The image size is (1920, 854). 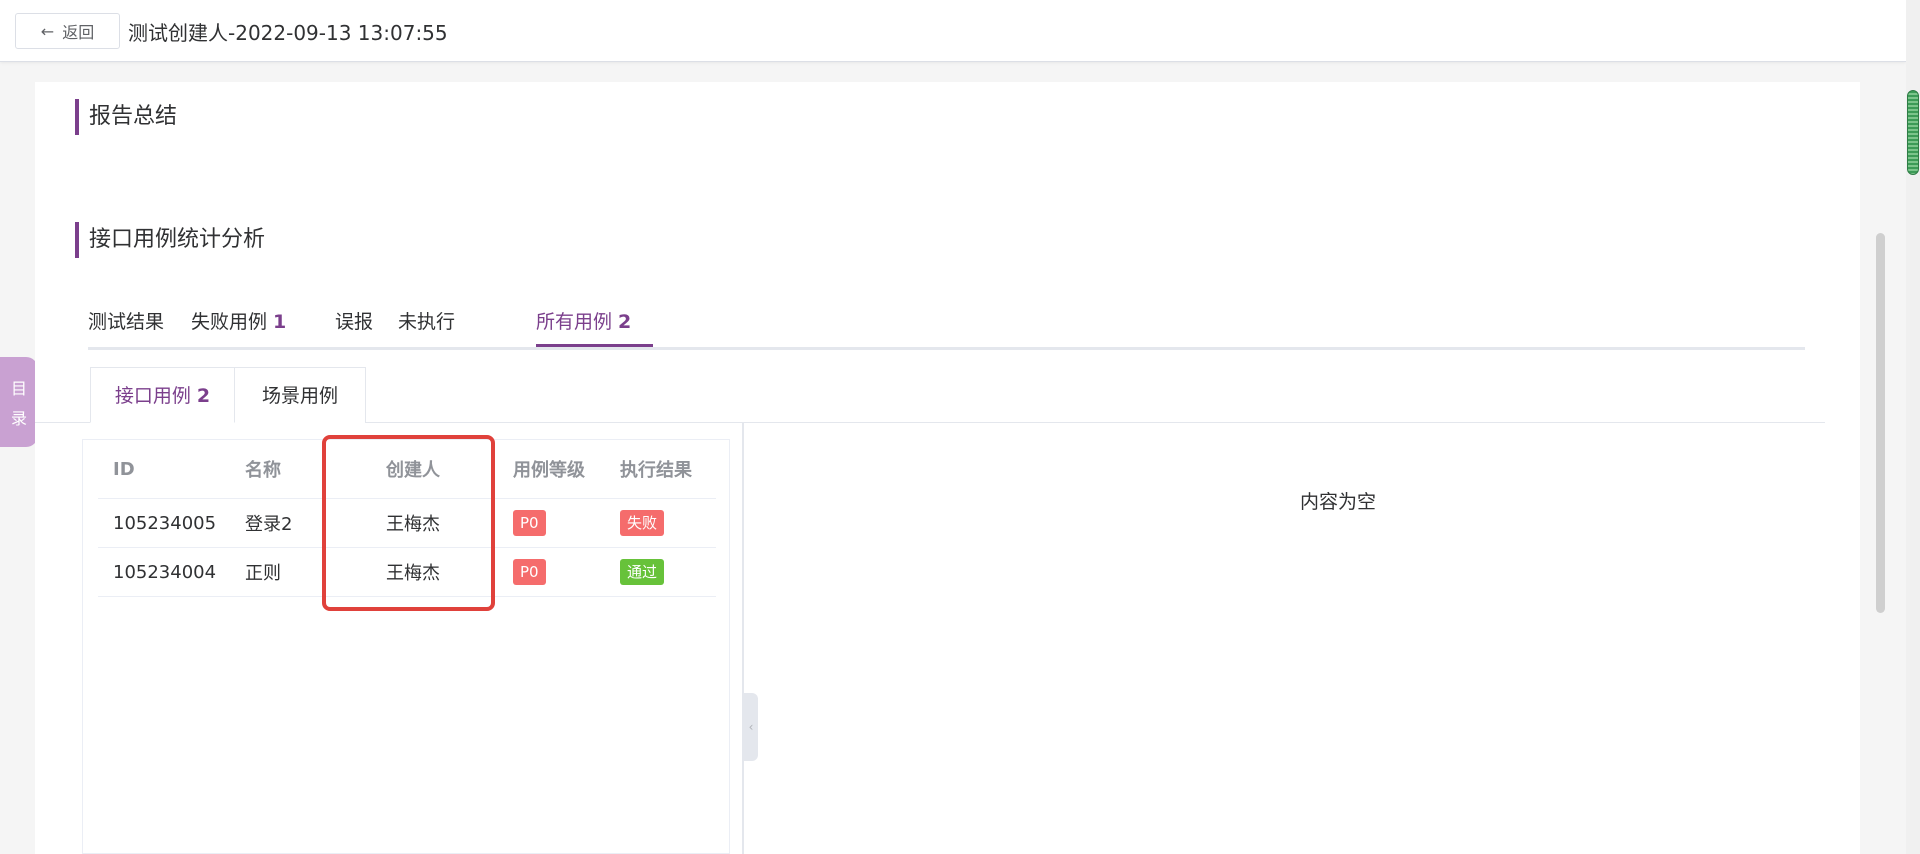 I want to click on cell-name: 正则, so click(x=263, y=573).